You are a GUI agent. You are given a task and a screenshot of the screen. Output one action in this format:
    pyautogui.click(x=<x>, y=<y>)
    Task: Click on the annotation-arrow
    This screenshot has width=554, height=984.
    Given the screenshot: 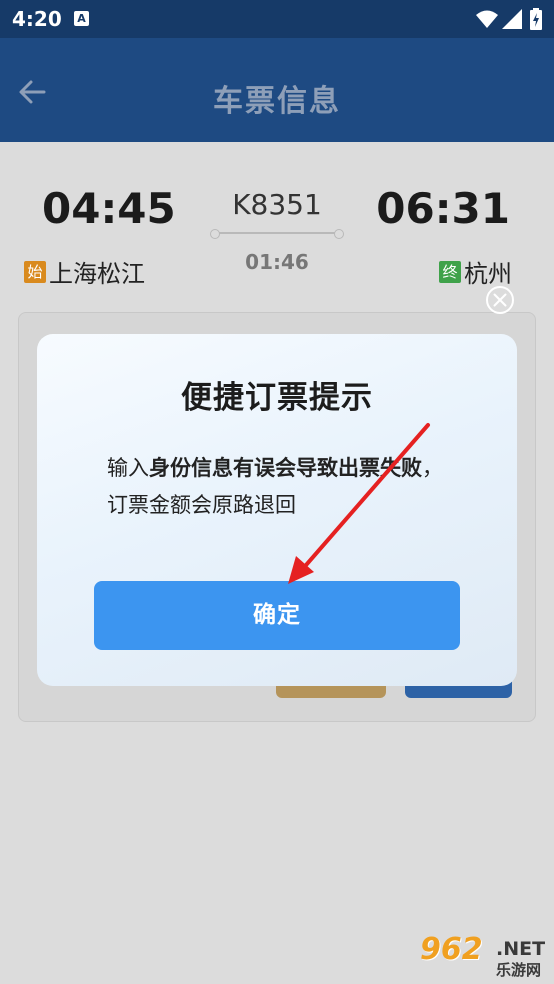 What is the action you would take?
    pyautogui.click(x=359, y=503)
    